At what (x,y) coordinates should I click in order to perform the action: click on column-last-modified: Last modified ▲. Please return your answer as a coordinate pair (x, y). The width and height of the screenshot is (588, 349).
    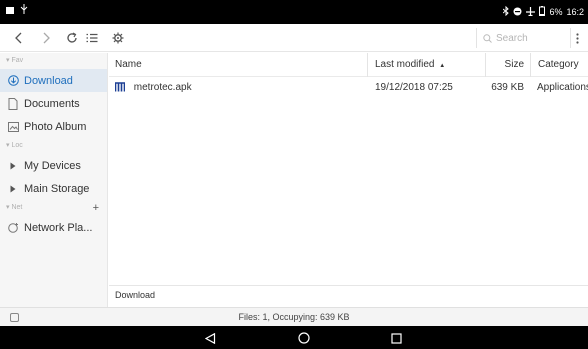
    Looking at the image, I should click on (426, 65).